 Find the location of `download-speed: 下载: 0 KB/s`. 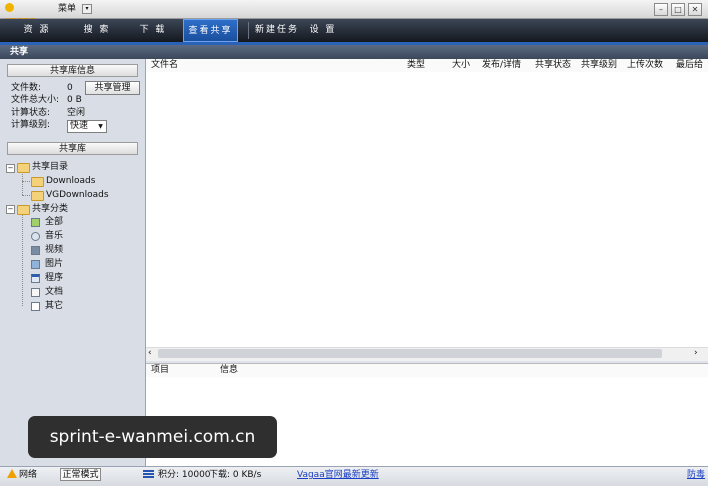

download-speed: 下载: 0 KB/s is located at coordinates (235, 475).